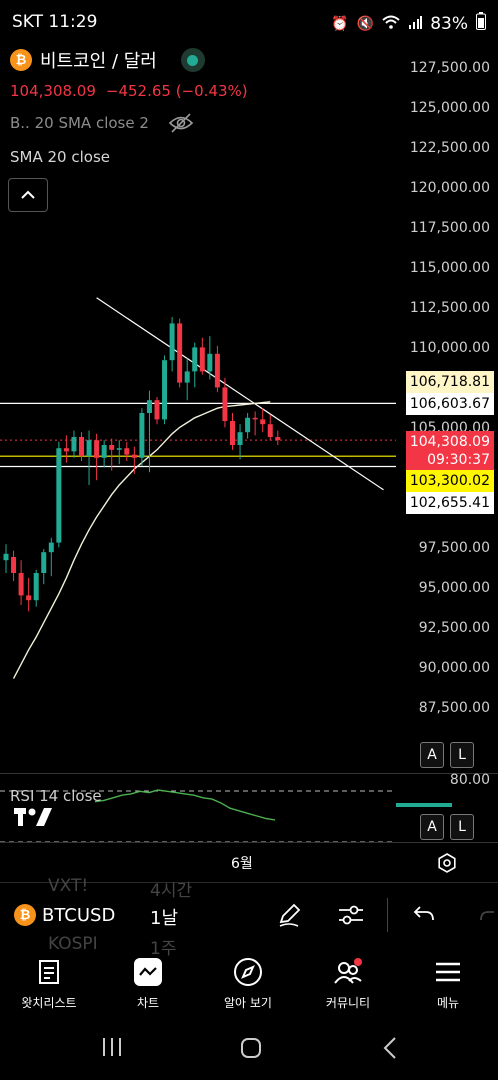 The width and height of the screenshot is (498, 1080). Describe the element at coordinates (447, 865) in the screenshot. I see `chart-settings-icon` at that location.